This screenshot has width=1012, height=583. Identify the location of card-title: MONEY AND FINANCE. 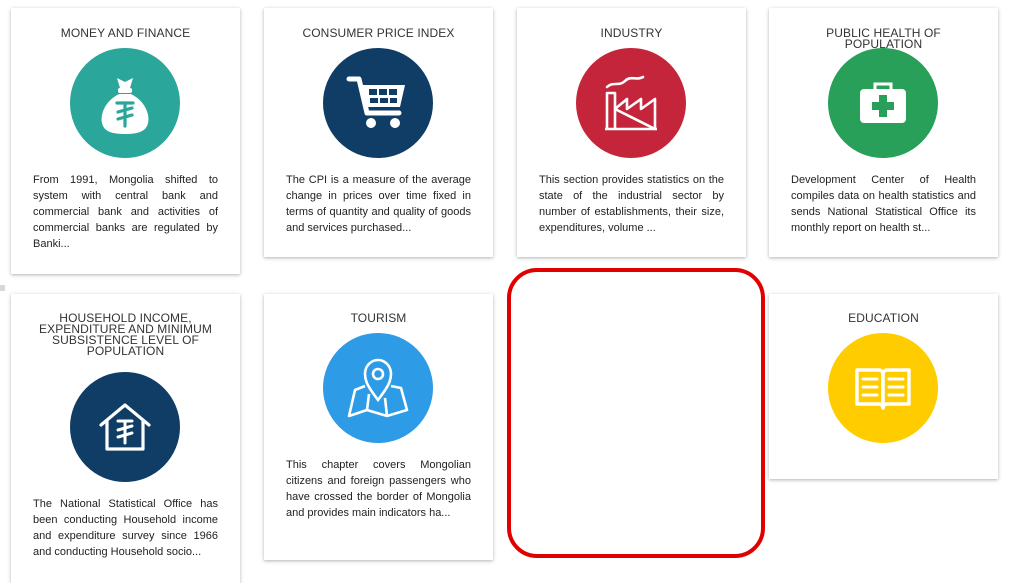
(125, 33).